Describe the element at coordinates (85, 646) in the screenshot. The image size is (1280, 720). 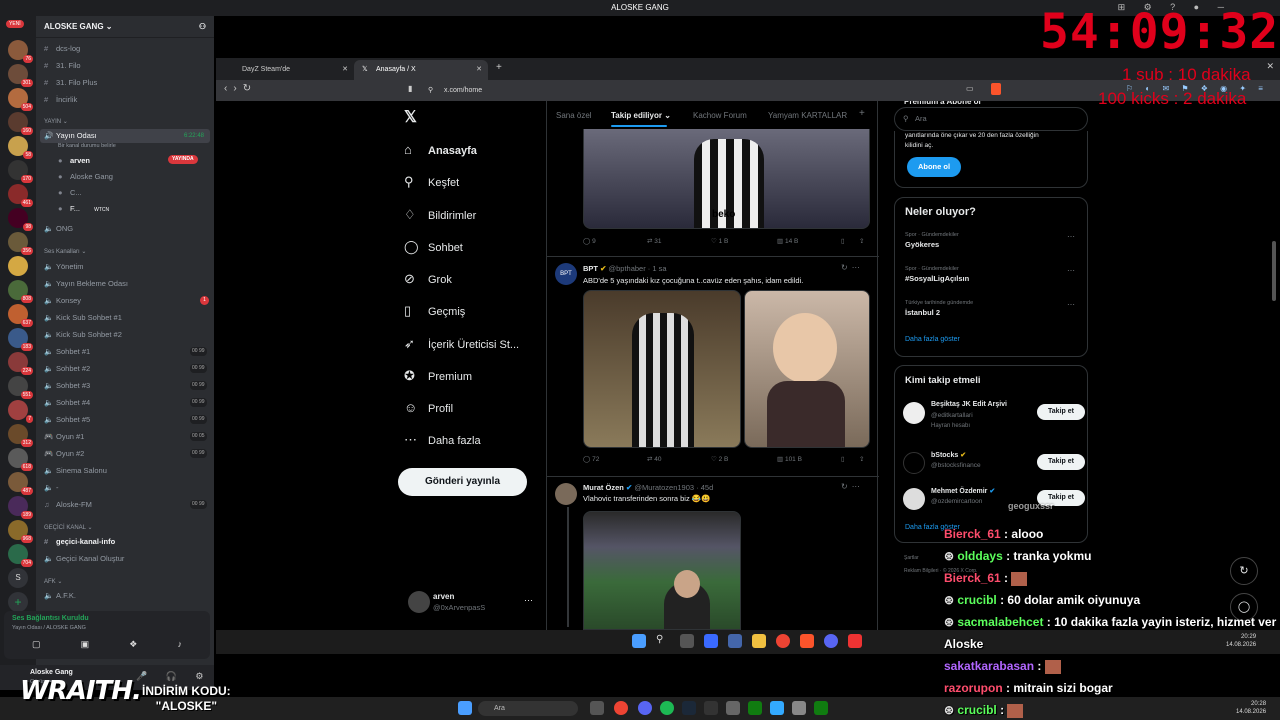
I see `screen-share-icon: ▣` at that location.